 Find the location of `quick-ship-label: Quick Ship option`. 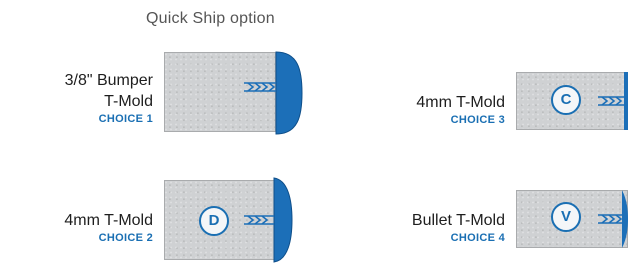

quick-ship-label: Quick Ship option is located at coordinates (210, 18).